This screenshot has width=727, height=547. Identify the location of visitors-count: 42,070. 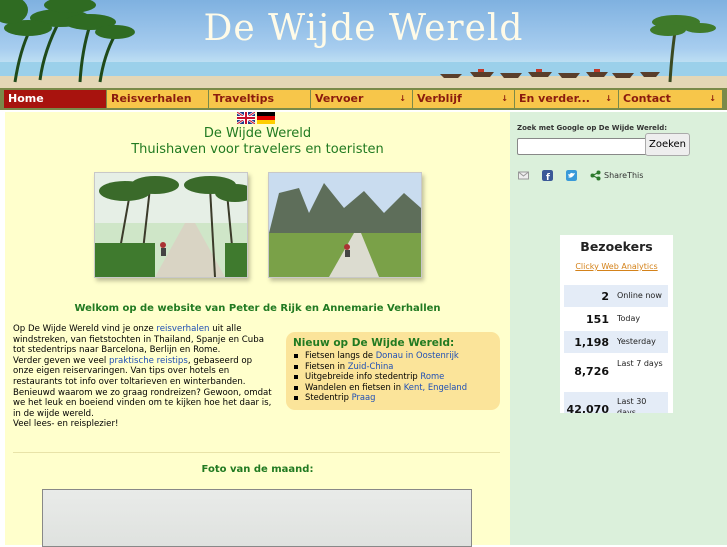
(587, 408).